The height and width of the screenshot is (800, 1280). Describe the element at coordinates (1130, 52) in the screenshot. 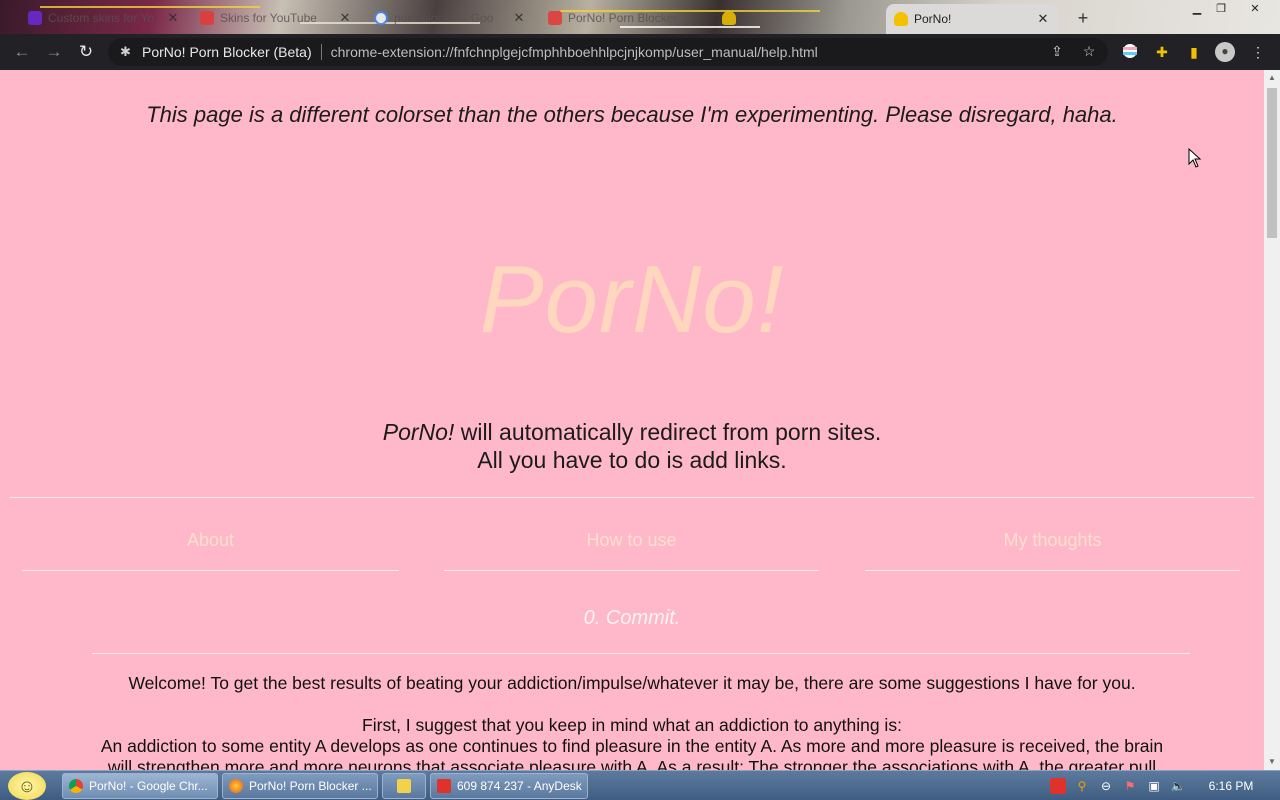

I see `extension-flag-icon` at that location.